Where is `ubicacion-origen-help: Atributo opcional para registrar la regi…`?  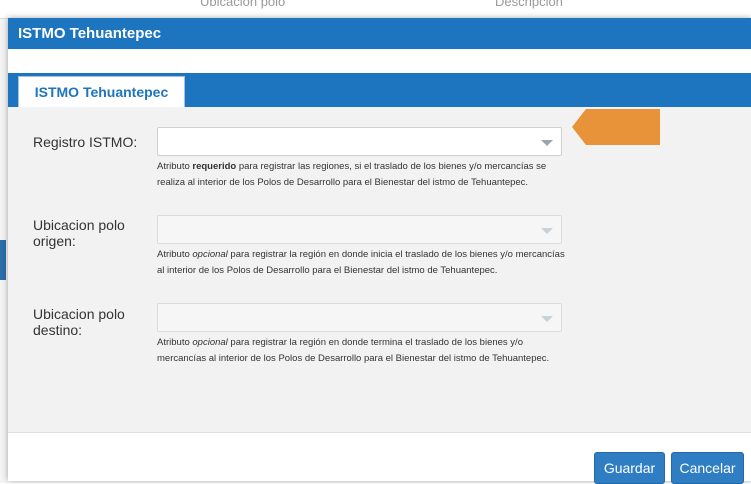 ubicacion-origen-help: Atributo opcional para registrar la regi… is located at coordinates (361, 262).